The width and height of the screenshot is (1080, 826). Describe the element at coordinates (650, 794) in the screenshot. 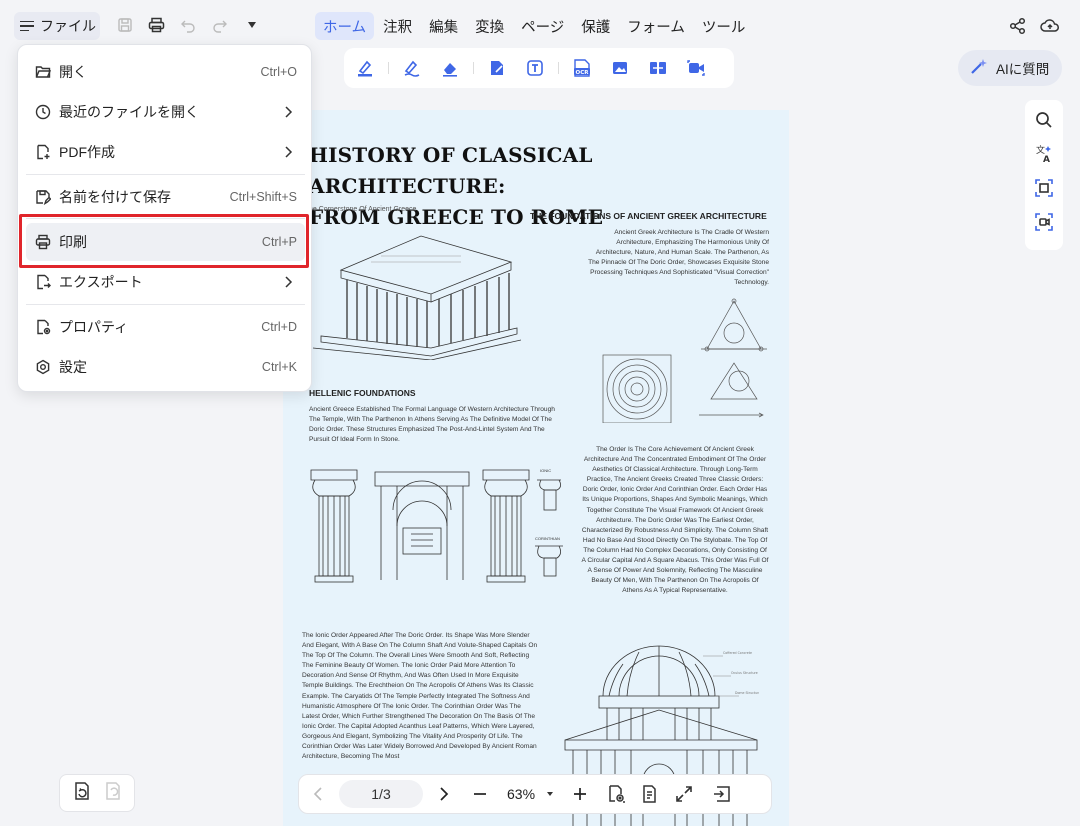

I see `page-layout-icon` at that location.